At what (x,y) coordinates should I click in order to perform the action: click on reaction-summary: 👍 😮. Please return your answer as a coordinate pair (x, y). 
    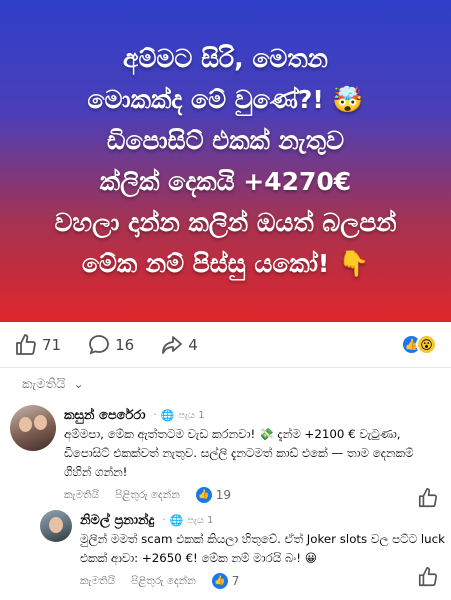
    Looking at the image, I should click on (419, 344).